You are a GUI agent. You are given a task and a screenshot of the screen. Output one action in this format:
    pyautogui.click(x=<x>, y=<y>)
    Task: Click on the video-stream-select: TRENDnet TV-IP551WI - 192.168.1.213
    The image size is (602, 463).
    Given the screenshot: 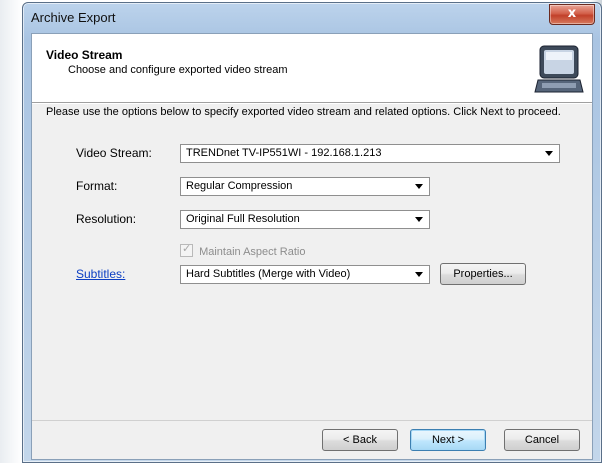 What is the action you would take?
    pyautogui.click(x=370, y=153)
    